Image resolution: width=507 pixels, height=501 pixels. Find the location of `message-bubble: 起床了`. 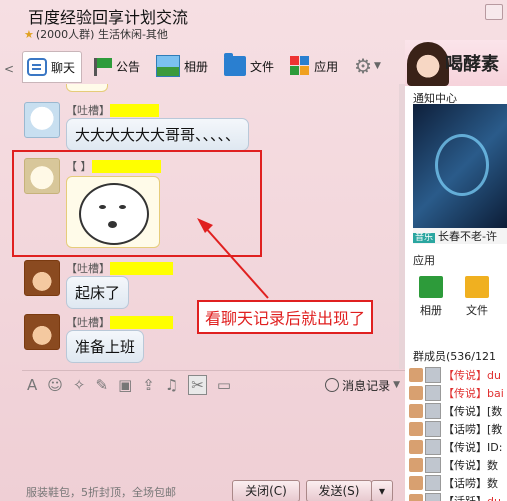

message-bubble: 起床了 is located at coordinates (98, 292).